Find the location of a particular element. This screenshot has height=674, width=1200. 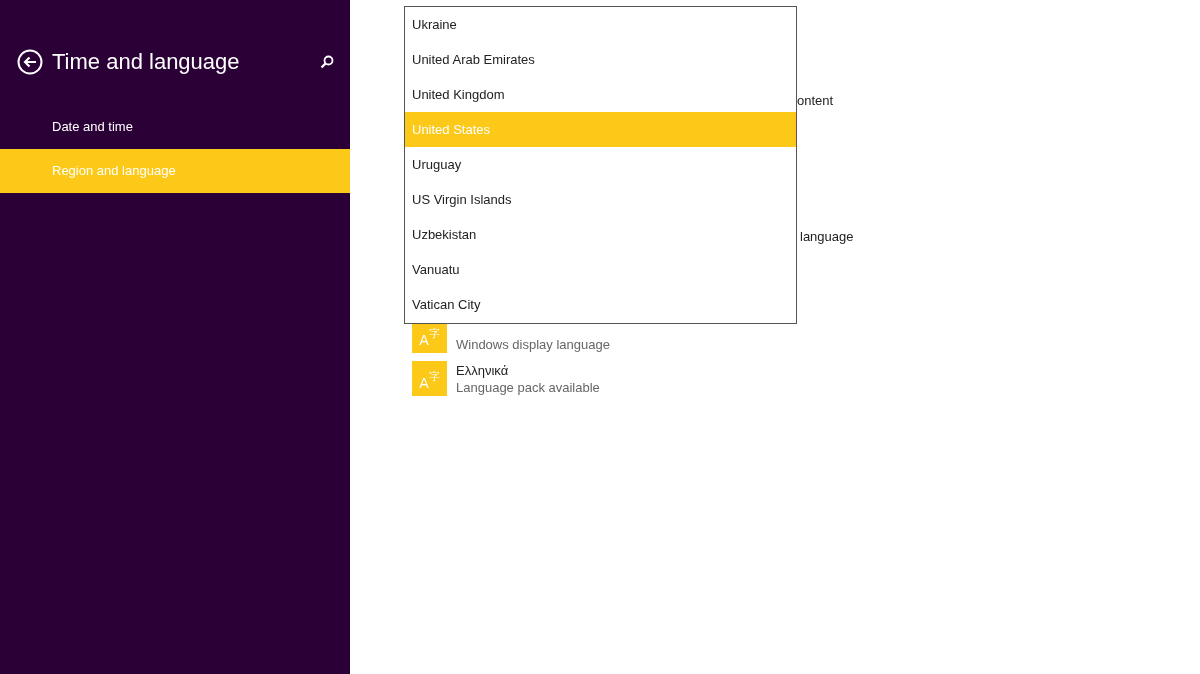

sidebar-item: Date and time is located at coordinates (175, 127).